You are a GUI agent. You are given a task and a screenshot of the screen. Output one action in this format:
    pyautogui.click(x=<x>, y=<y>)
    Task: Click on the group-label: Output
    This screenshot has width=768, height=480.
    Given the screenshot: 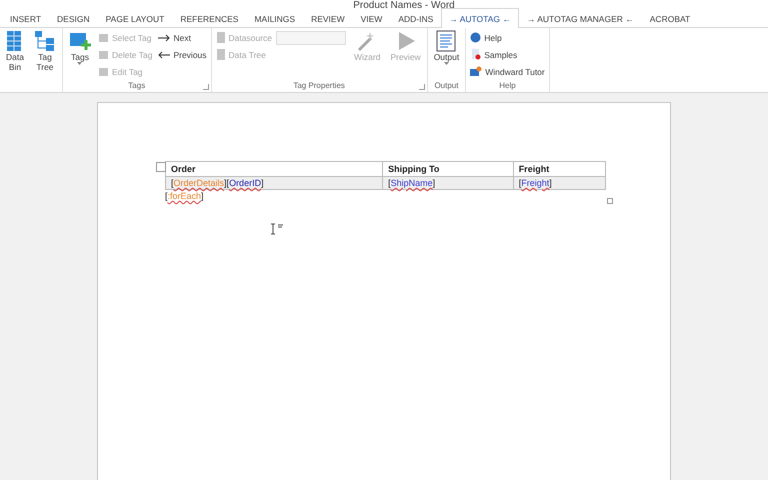 What is the action you would take?
    pyautogui.click(x=446, y=86)
    